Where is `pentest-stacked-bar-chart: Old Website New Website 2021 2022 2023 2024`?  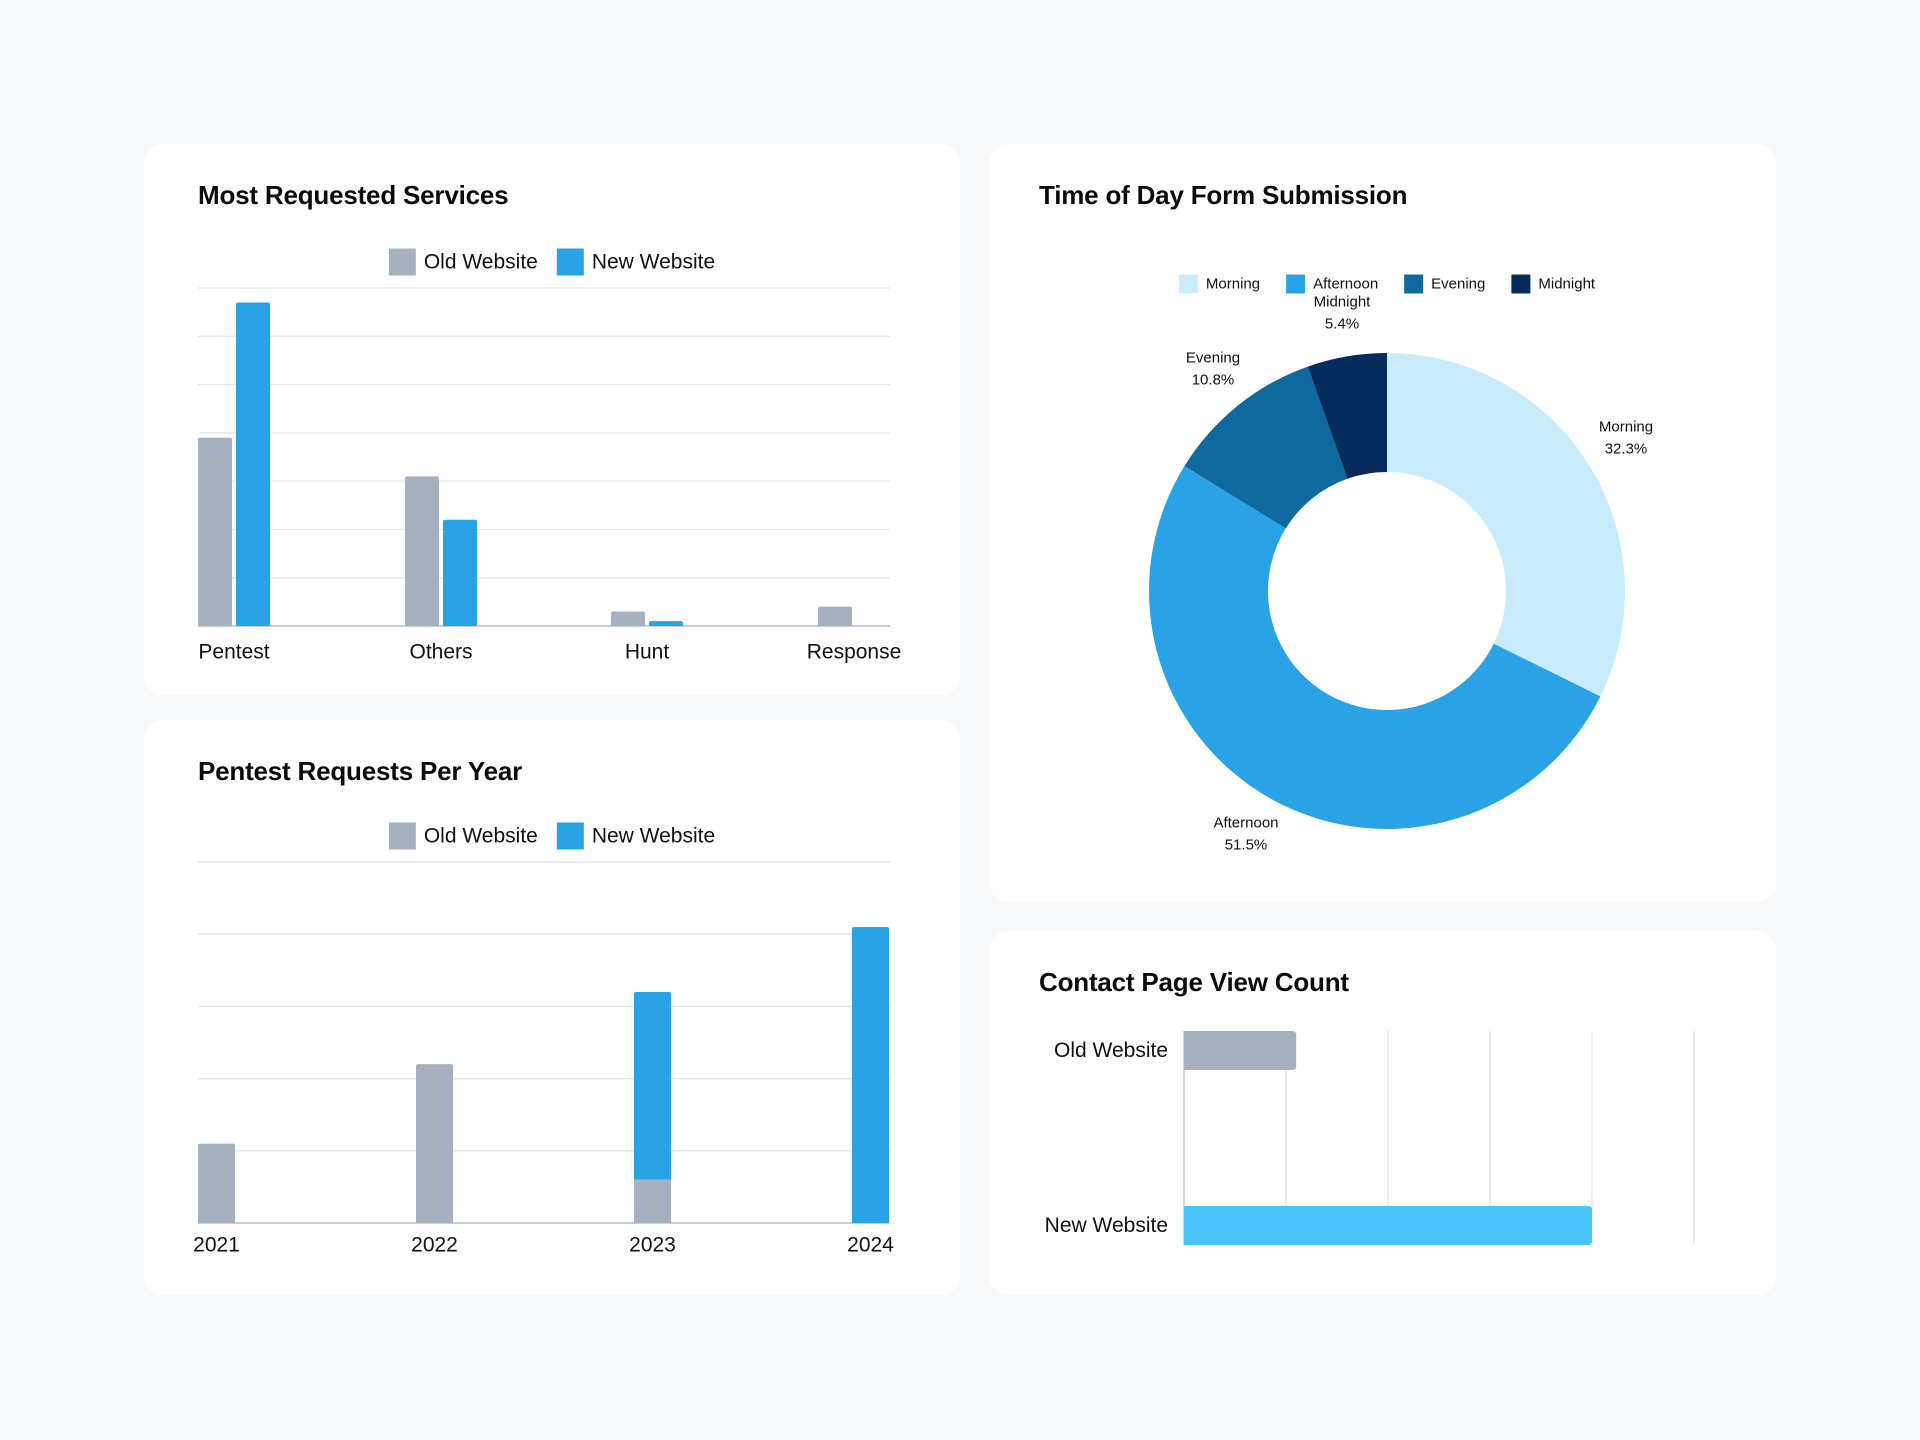
pentest-stacked-bar-chart: Old Website New Website 2021 2022 2023 2024 is located at coordinates (543, 1039).